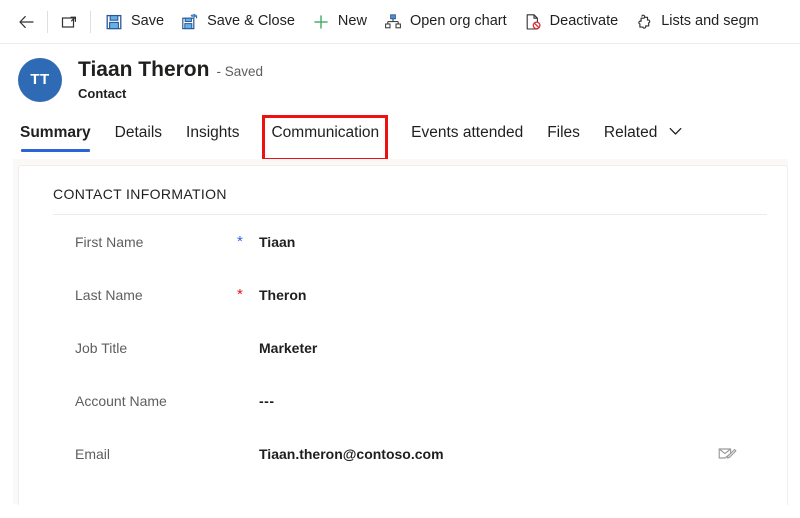 The height and width of the screenshot is (518, 800). Describe the element at coordinates (109, 241) in the screenshot. I see `first-name-label: First Name` at that location.